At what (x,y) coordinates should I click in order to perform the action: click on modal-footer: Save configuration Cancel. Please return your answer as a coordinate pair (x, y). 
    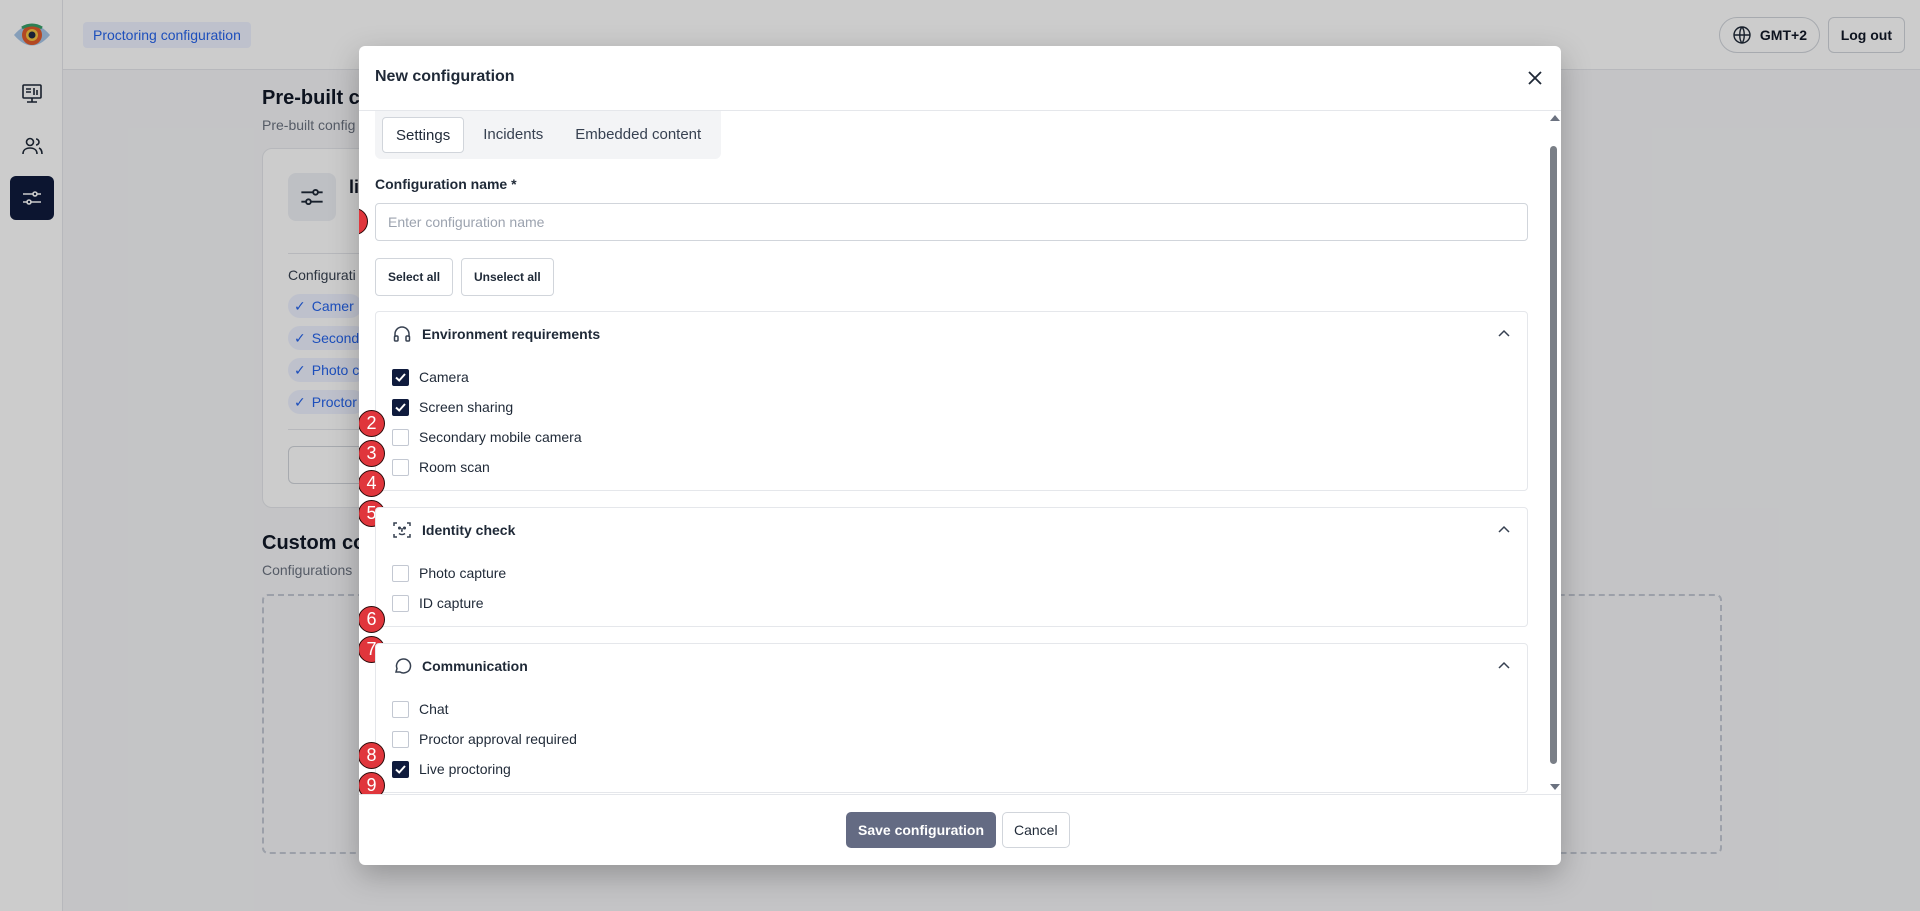
    Looking at the image, I should click on (960, 829).